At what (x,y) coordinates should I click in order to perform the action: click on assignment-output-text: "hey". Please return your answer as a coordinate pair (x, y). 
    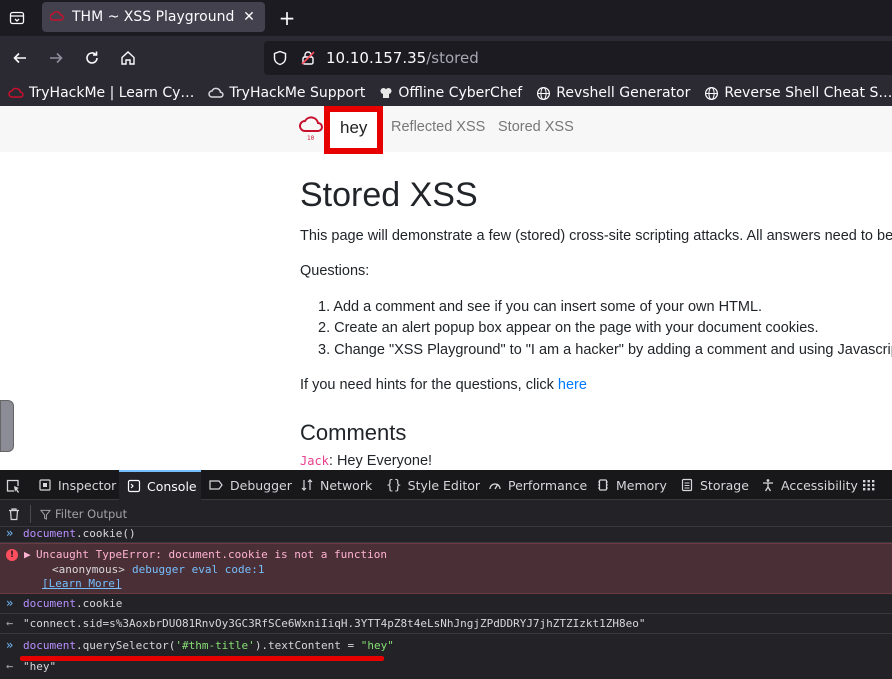
    Looking at the image, I should click on (40, 666).